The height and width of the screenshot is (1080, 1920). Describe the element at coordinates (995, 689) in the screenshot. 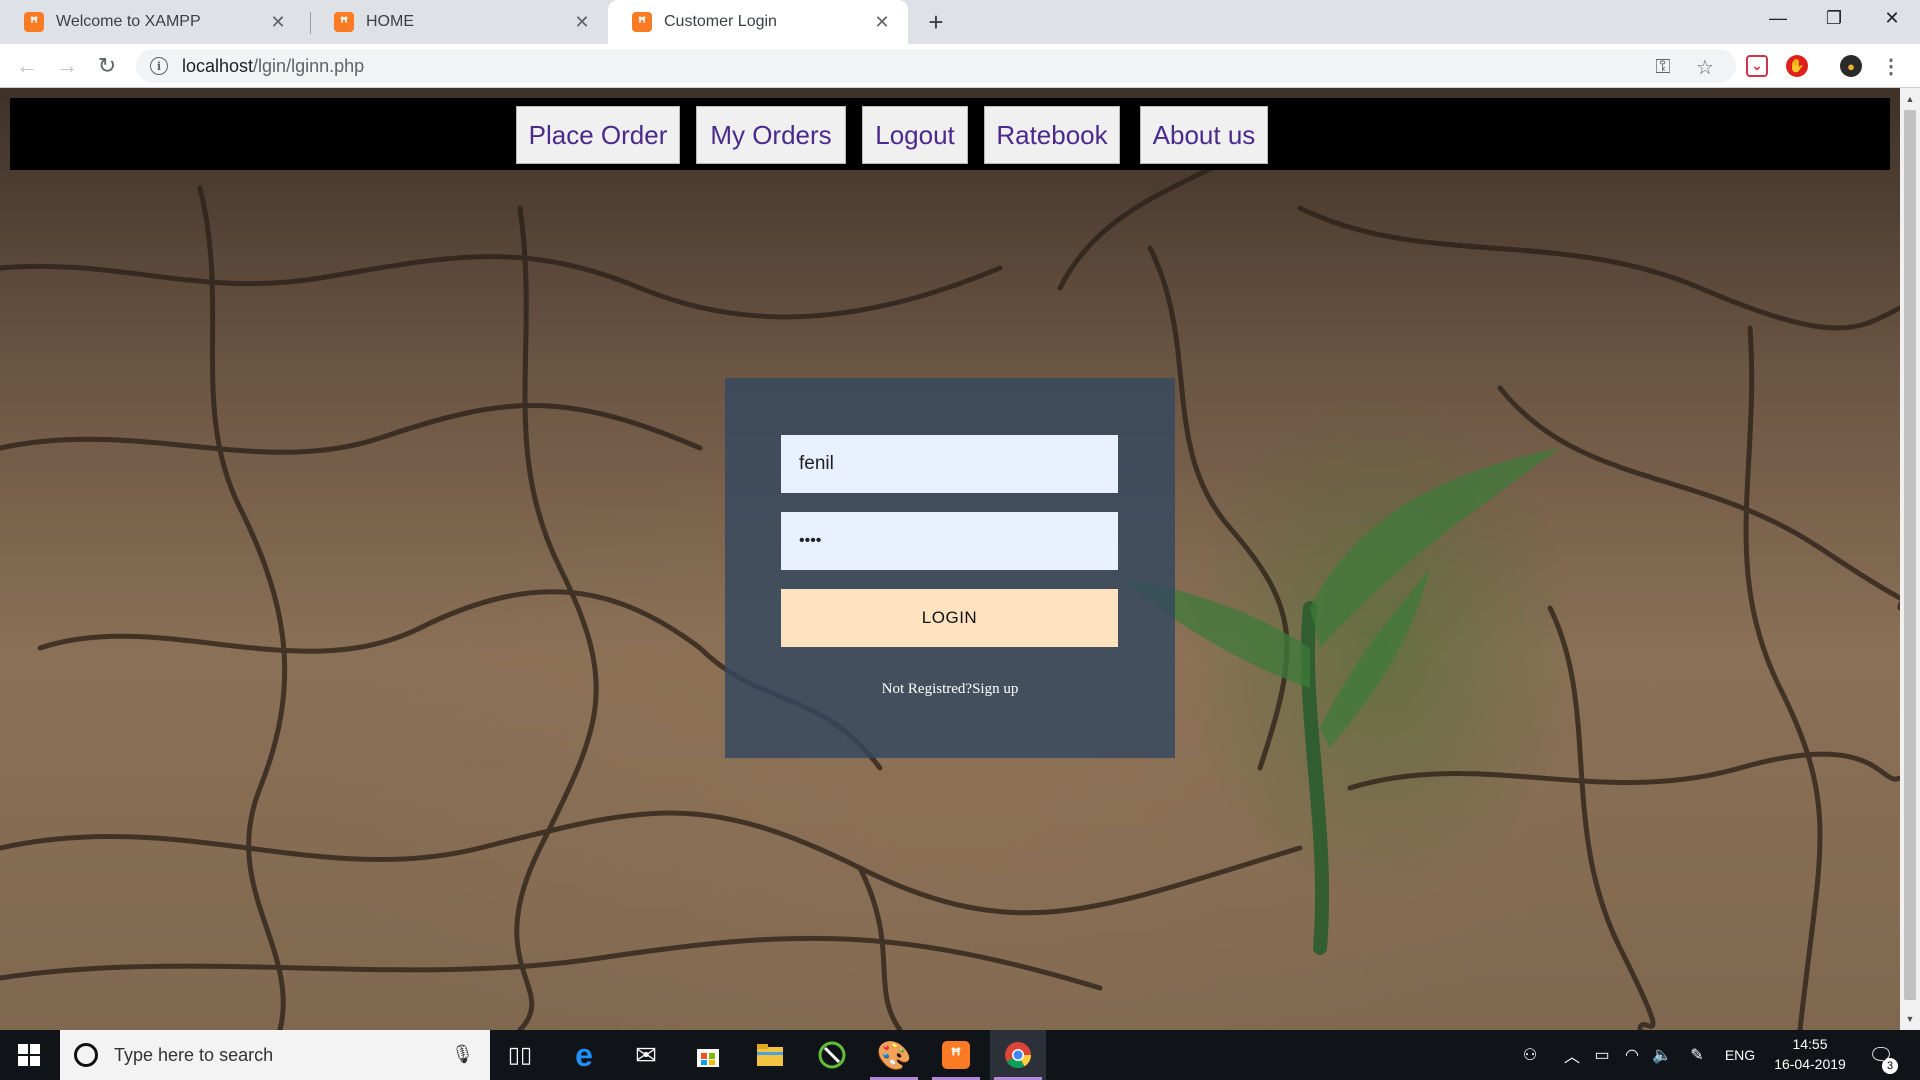

I see `signup-link: Sign up` at that location.